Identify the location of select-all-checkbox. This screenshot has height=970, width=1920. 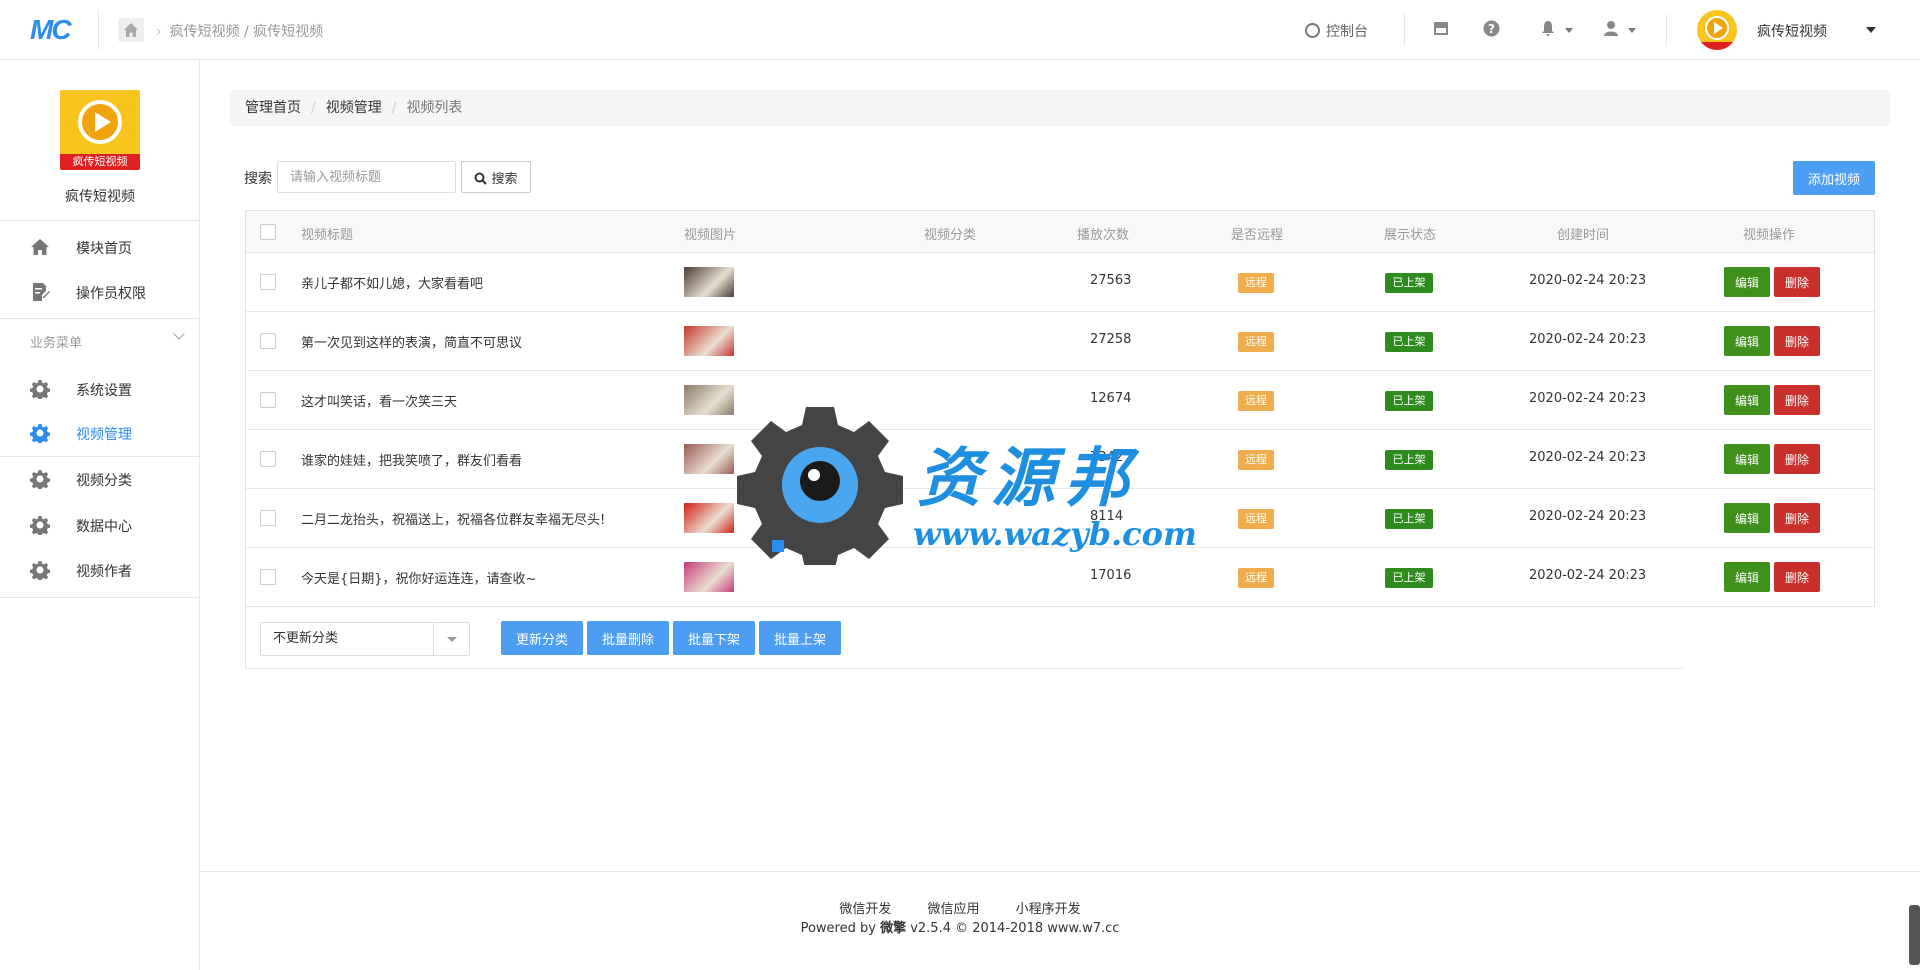
(268, 232).